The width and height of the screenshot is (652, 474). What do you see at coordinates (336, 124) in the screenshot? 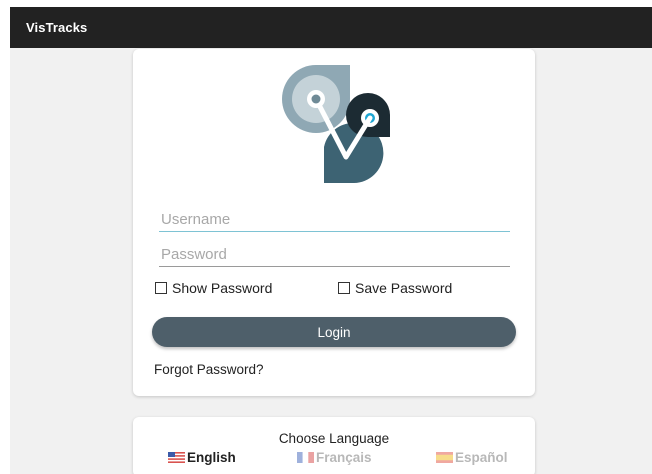
I see `vistracks-logo-icon` at bounding box center [336, 124].